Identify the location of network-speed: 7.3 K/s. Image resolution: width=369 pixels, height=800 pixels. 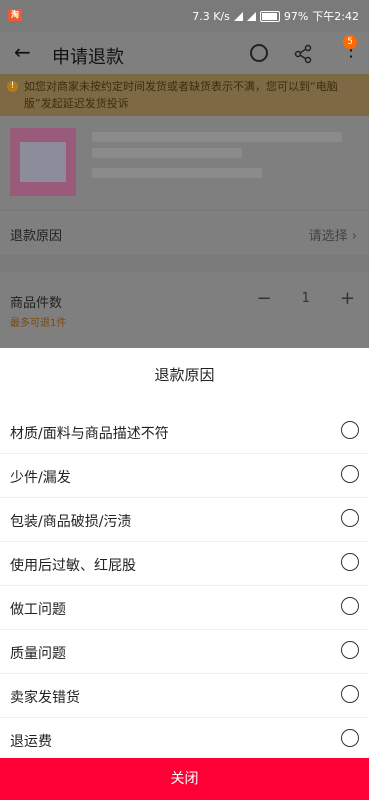
(211, 16).